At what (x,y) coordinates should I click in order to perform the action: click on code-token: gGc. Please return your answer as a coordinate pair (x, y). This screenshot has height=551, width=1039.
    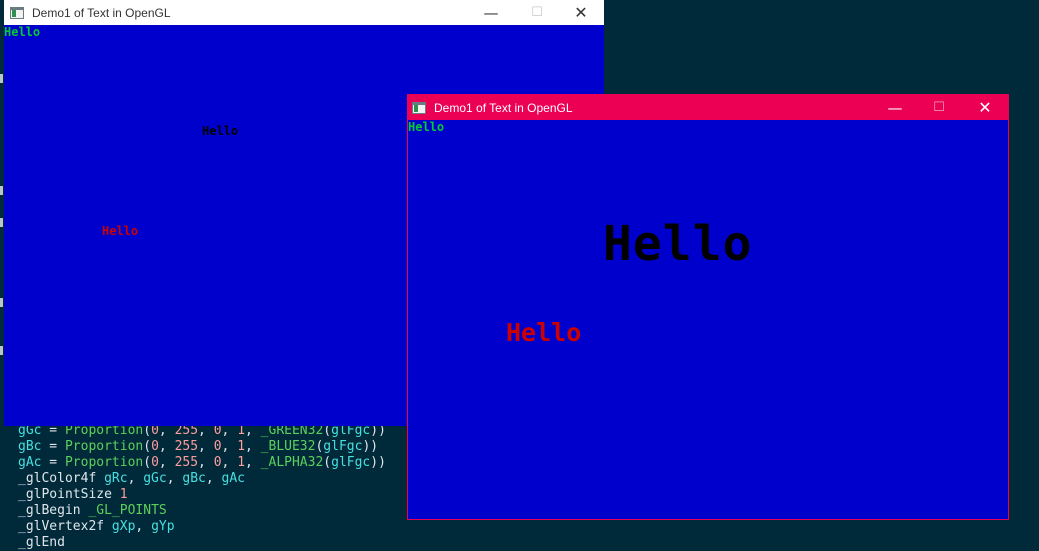
    Looking at the image, I should click on (155, 478).